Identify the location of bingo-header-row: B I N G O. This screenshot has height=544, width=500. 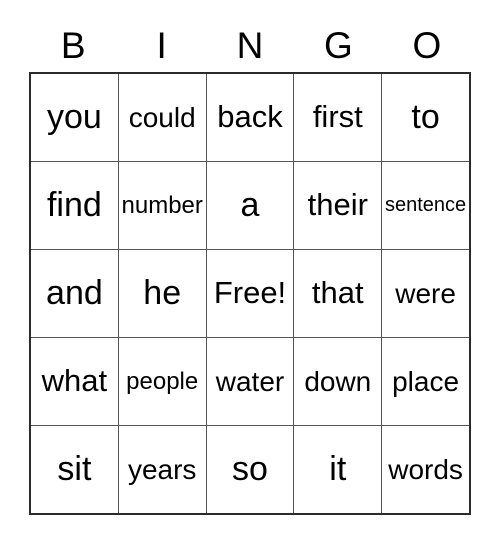
(250, 45).